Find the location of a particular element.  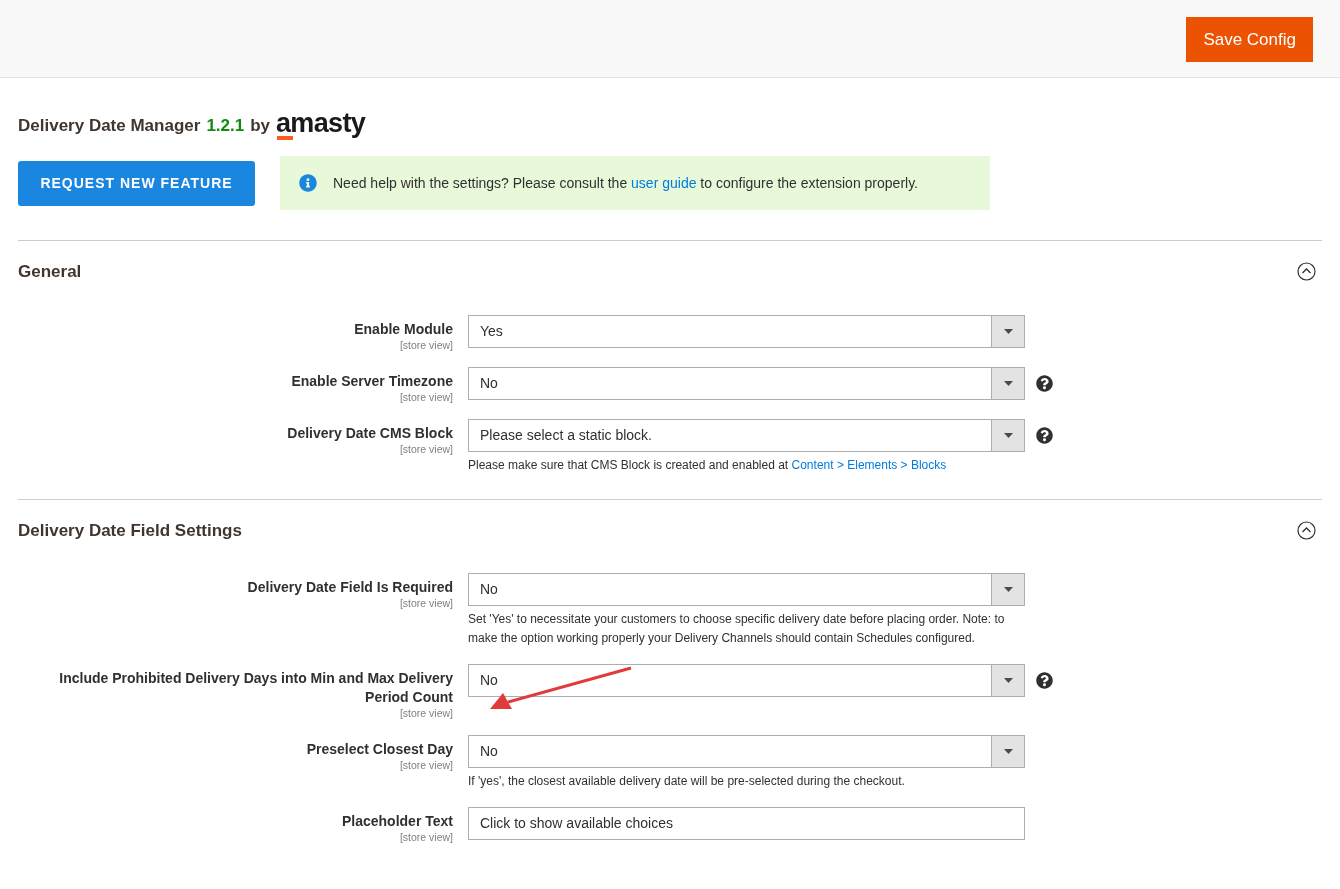

field-label: Delivery Date CMS Block is located at coordinates (370, 433).